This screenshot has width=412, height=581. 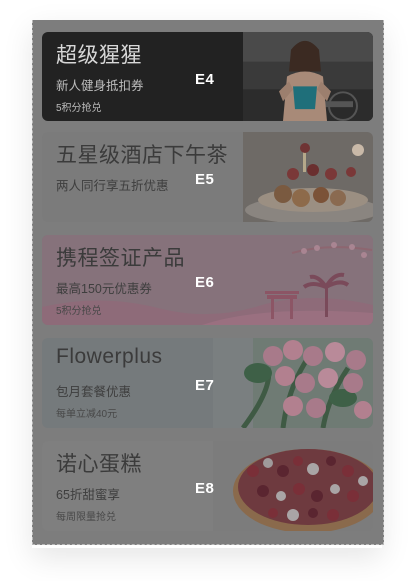 What do you see at coordinates (205, 179) in the screenshot?
I see `card-tag: E5` at bounding box center [205, 179].